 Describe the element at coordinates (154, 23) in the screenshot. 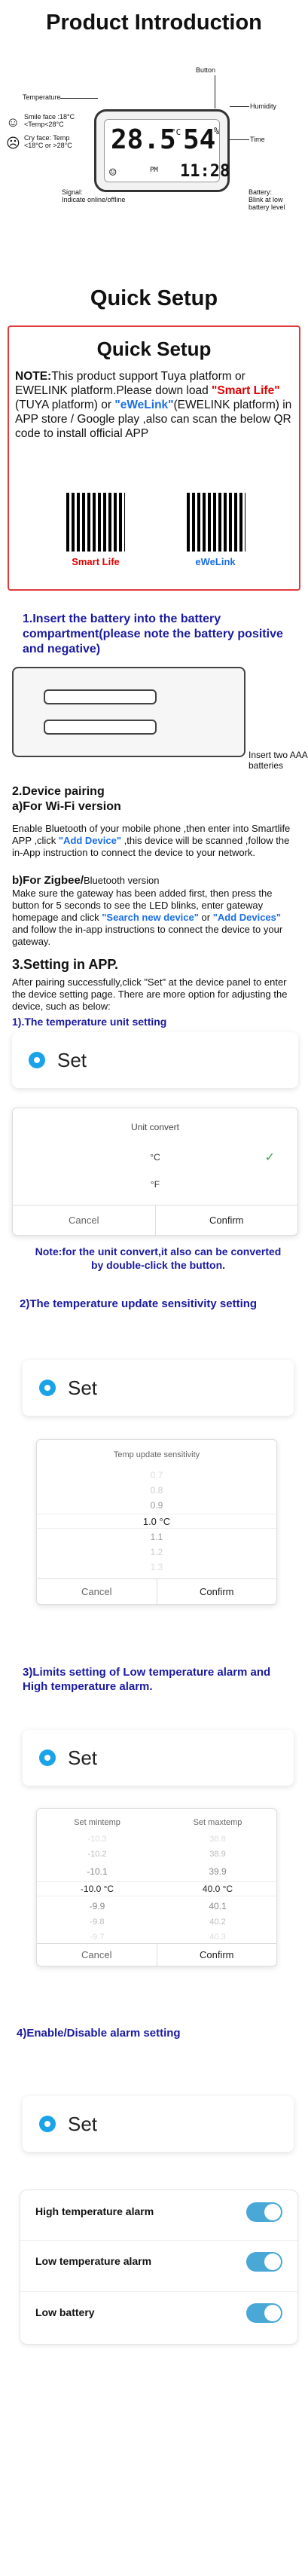

I see `page-title: Product Introduction` at that location.